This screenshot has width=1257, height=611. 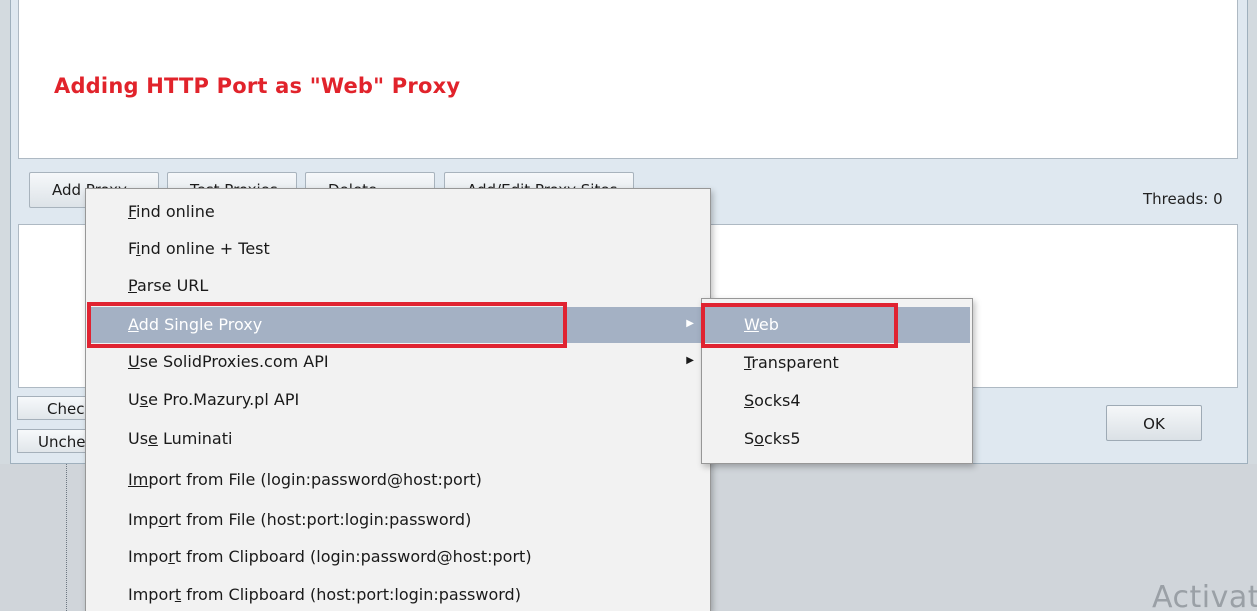 I want to click on ok-label: OK, so click(x=1154, y=424).